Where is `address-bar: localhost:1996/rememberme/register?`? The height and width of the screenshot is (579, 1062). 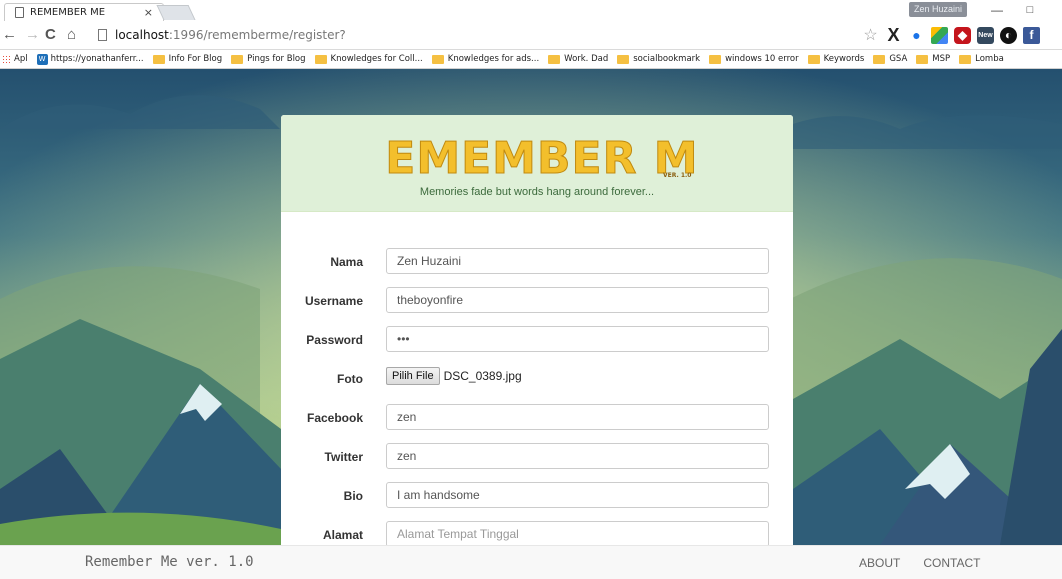
address-bar: localhost:1996/rememberme/register? is located at coordinates (471, 35).